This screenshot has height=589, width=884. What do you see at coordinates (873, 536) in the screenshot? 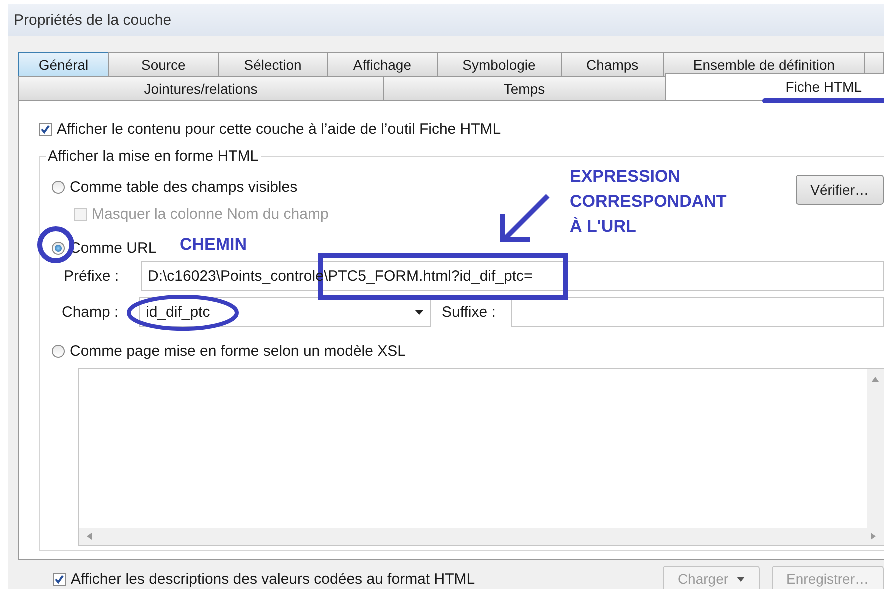
I see `scroll-right-icon` at bounding box center [873, 536].